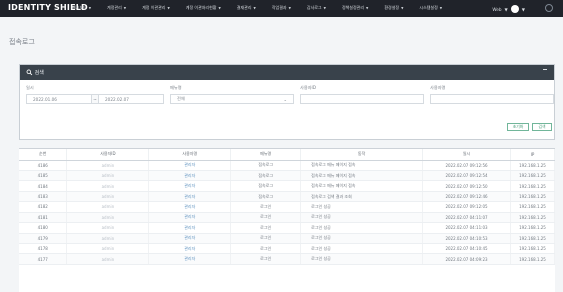 This screenshot has height=292, width=563. Describe the element at coordinates (22, 42) in the screenshot. I see `page-title: 접속로그` at that location.